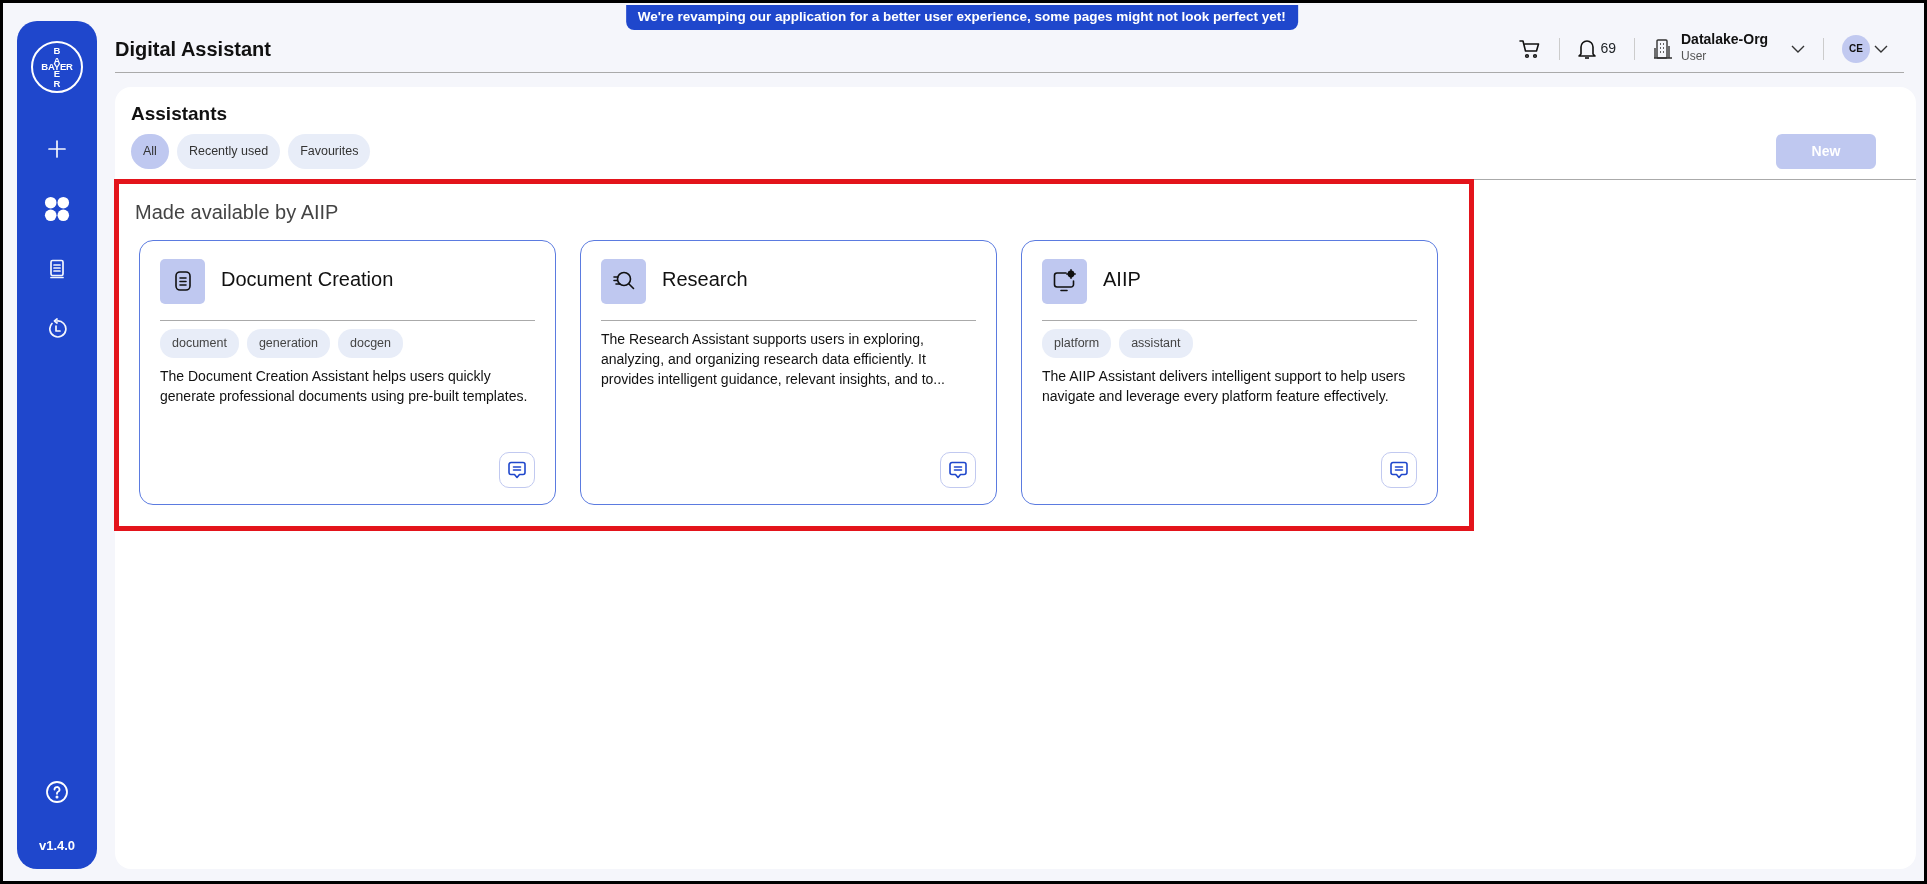  Describe the element at coordinates (288, 343) in the screenshot. I see `tag-chip: generation` at that location.